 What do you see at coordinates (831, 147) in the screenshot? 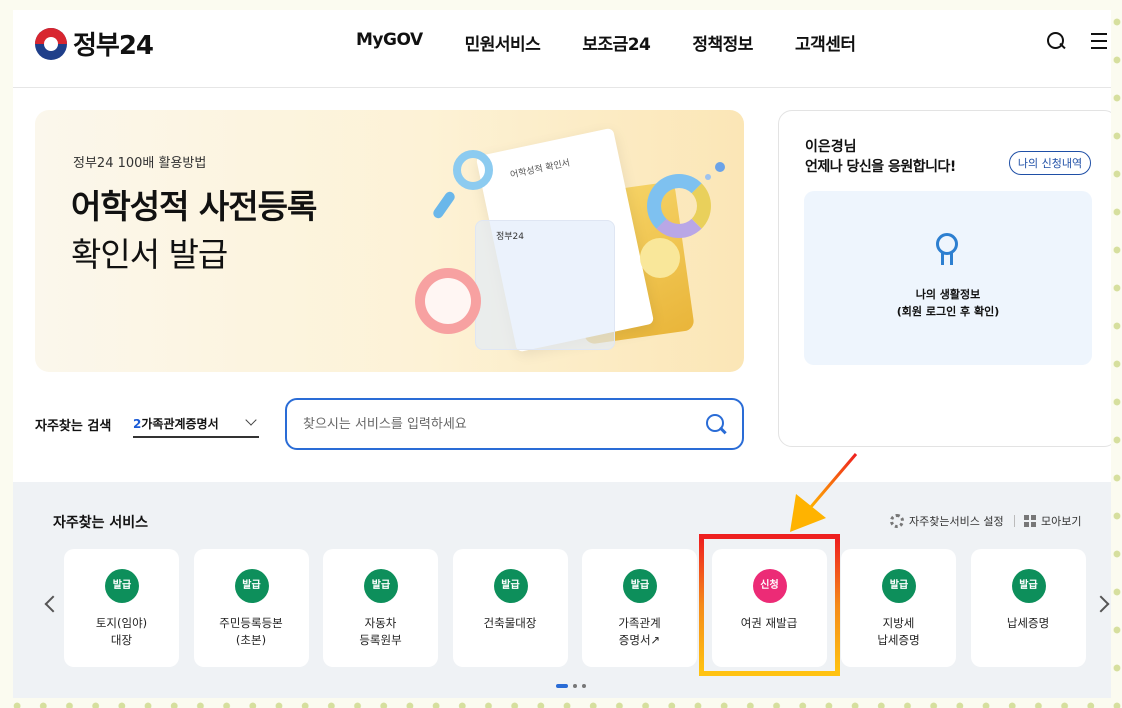
I see `user-name: 이은경님` at bounding box center [831, 147].